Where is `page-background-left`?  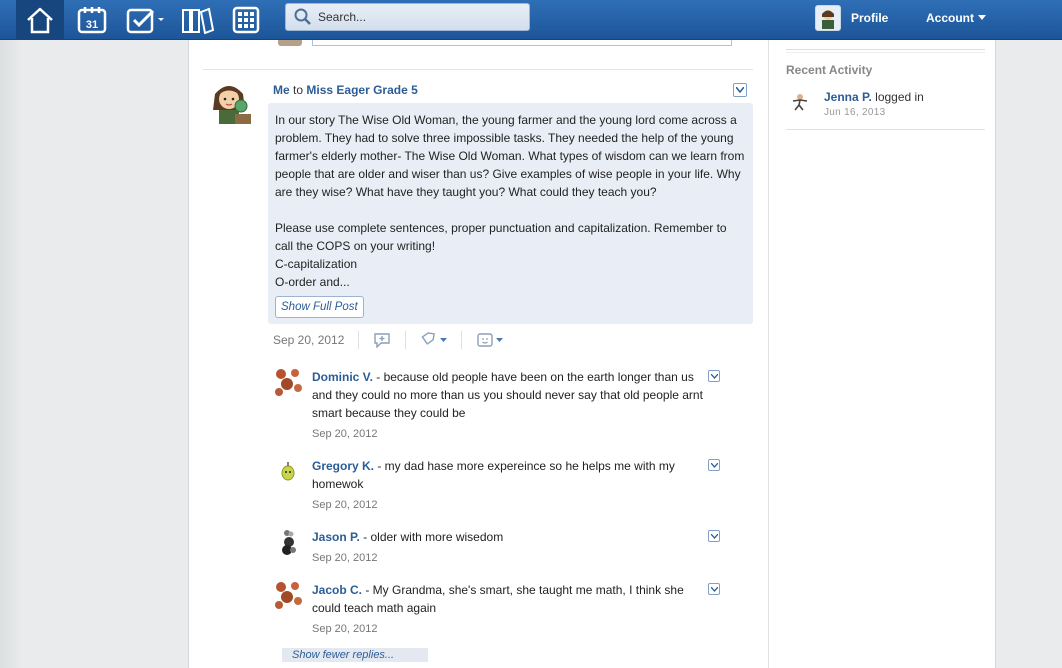 page-background-left is located at coordinates (11, 354).